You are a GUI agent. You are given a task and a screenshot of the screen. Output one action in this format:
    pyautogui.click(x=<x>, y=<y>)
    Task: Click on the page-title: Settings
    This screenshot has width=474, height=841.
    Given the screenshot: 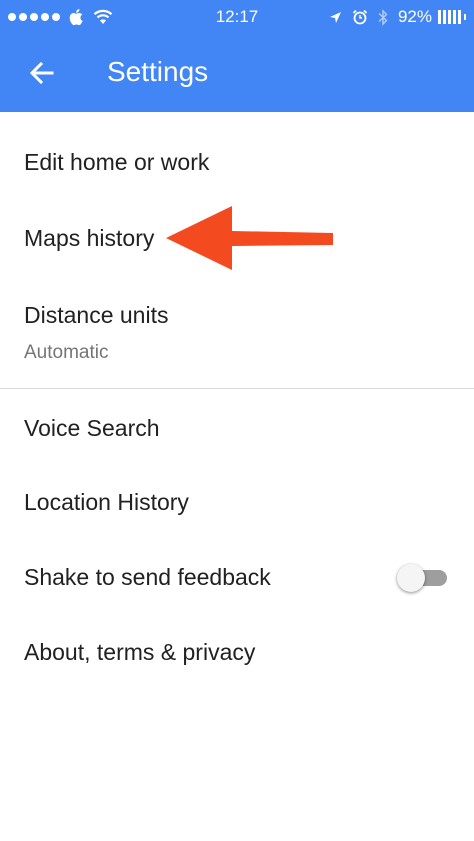 What is the action you would take?
    pyautogui.click(x=158, y=71)
    